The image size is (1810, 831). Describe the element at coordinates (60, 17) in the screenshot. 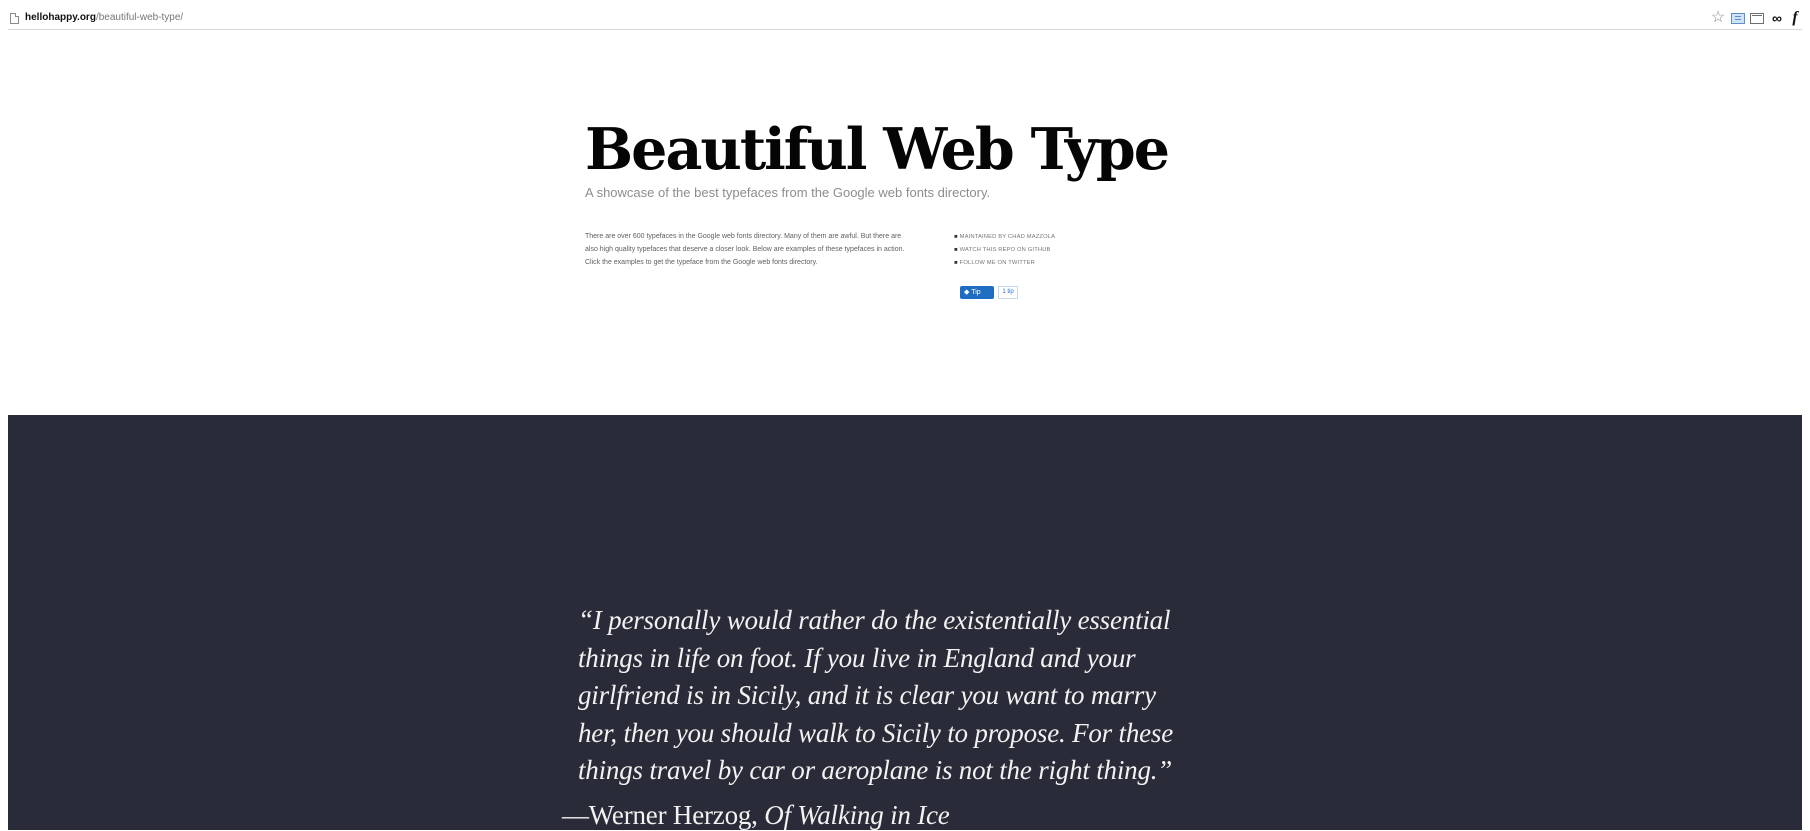

I see `url-domain: hellohappy.org` at that location.